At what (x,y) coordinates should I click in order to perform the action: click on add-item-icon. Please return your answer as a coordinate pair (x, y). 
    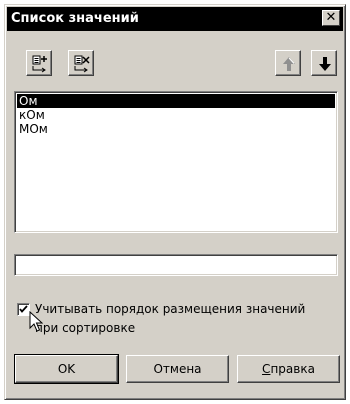
    Looking at the image, I should click on (39, 64).